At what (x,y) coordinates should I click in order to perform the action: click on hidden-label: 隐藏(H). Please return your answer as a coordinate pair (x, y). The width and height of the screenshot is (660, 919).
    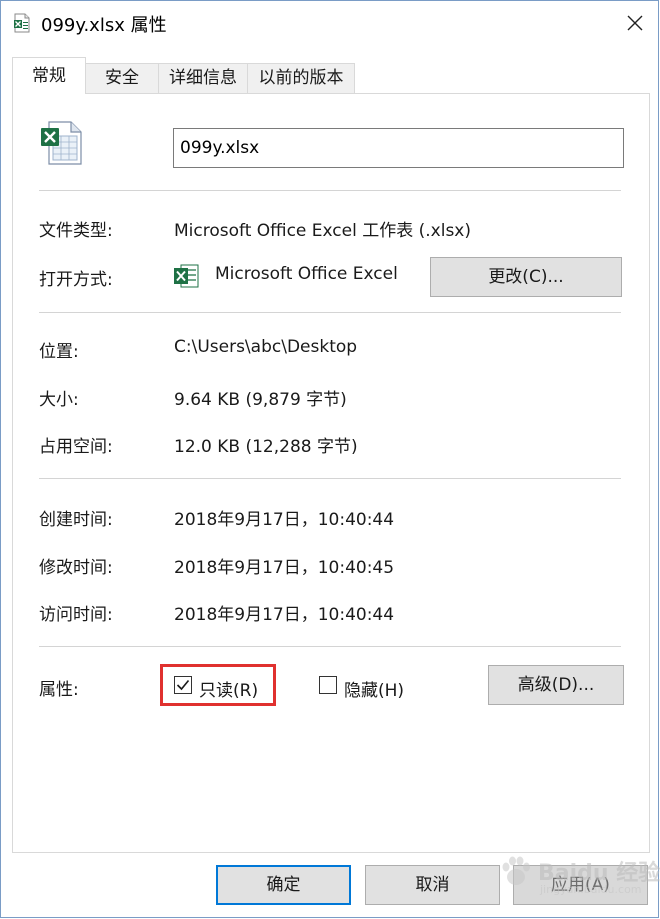
    Looking at the image, I should click on (374, 688).